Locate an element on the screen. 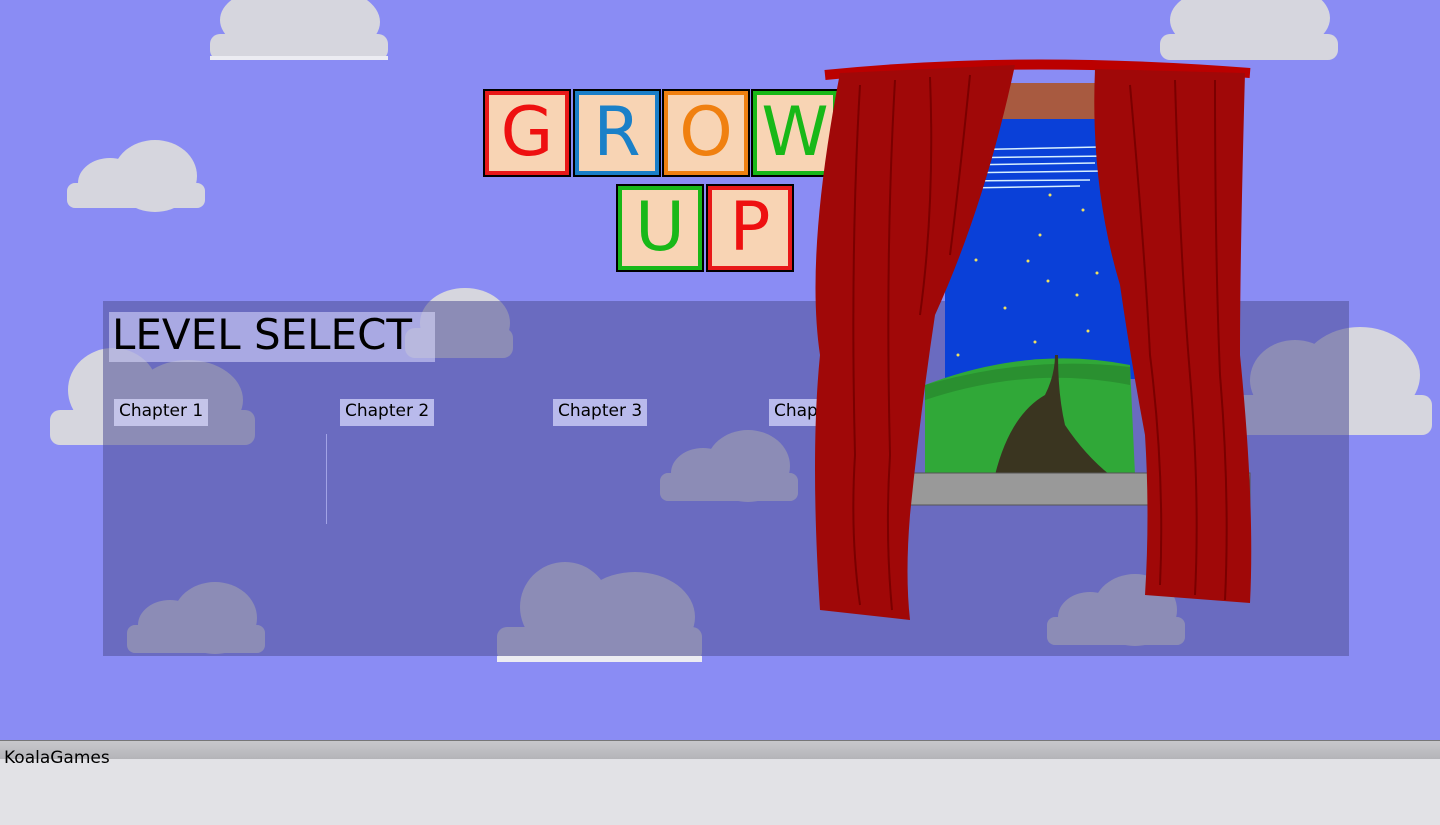 The image size is (1440, 825). logo-block: O is located at coordinates (706, 133).